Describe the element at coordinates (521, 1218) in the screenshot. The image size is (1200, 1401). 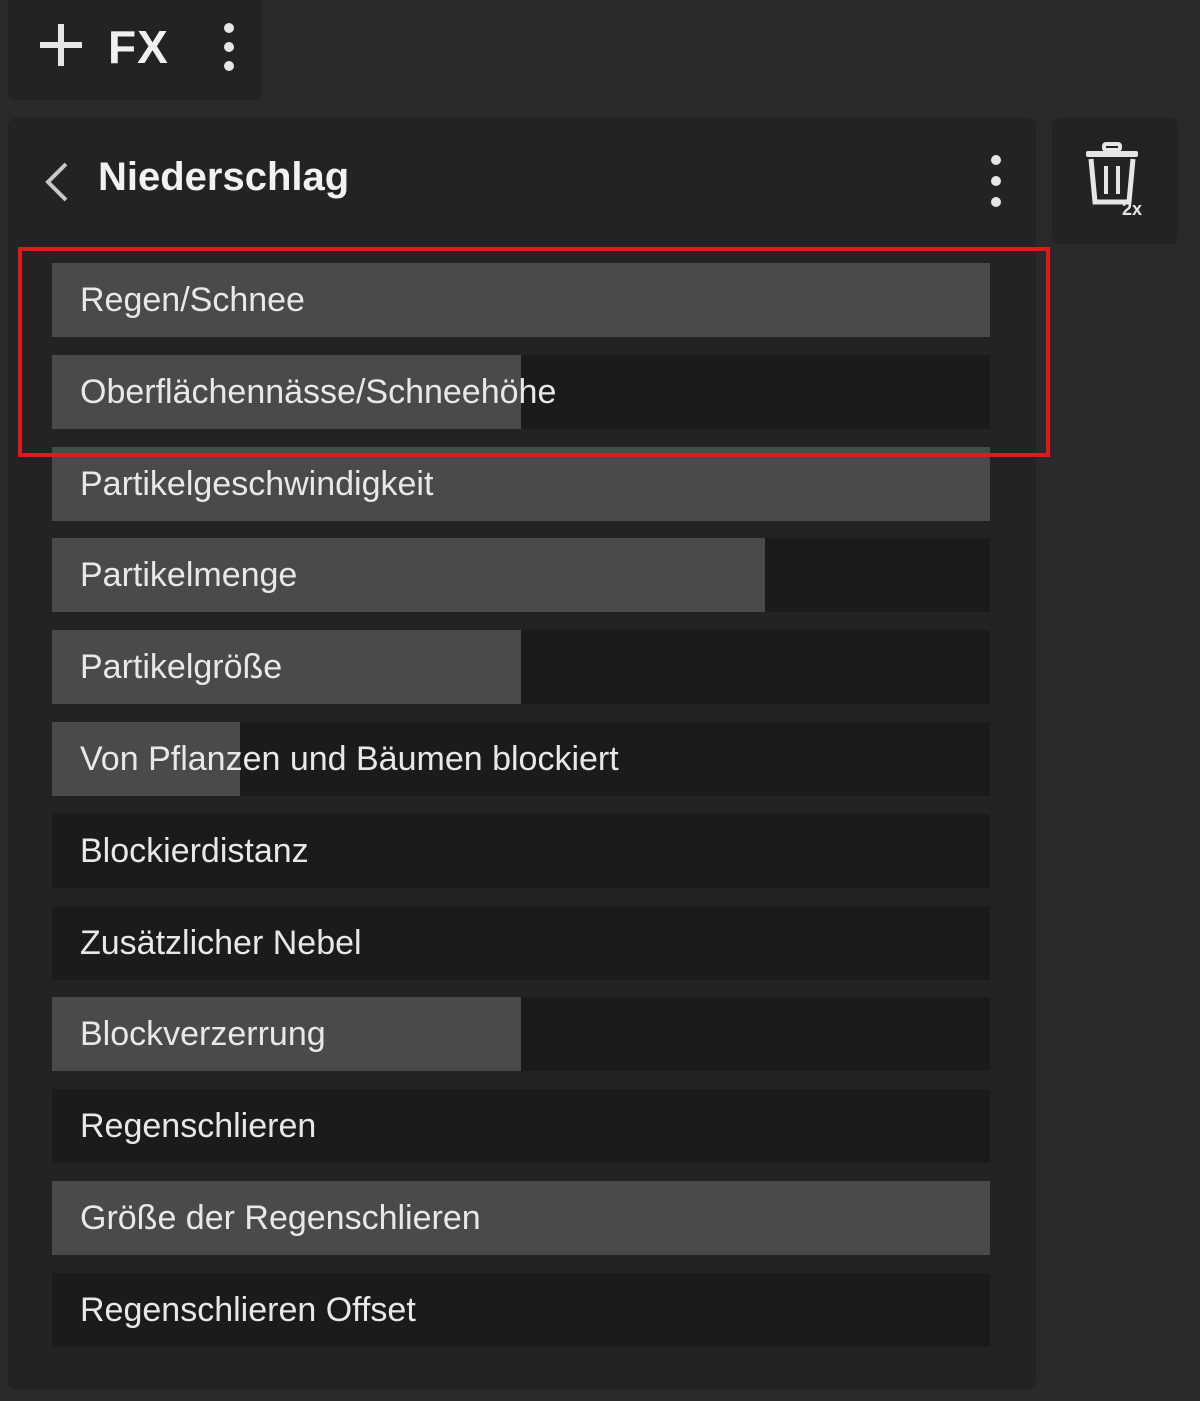
I see `slider-row: Größe der Regenschlieren` at that location.